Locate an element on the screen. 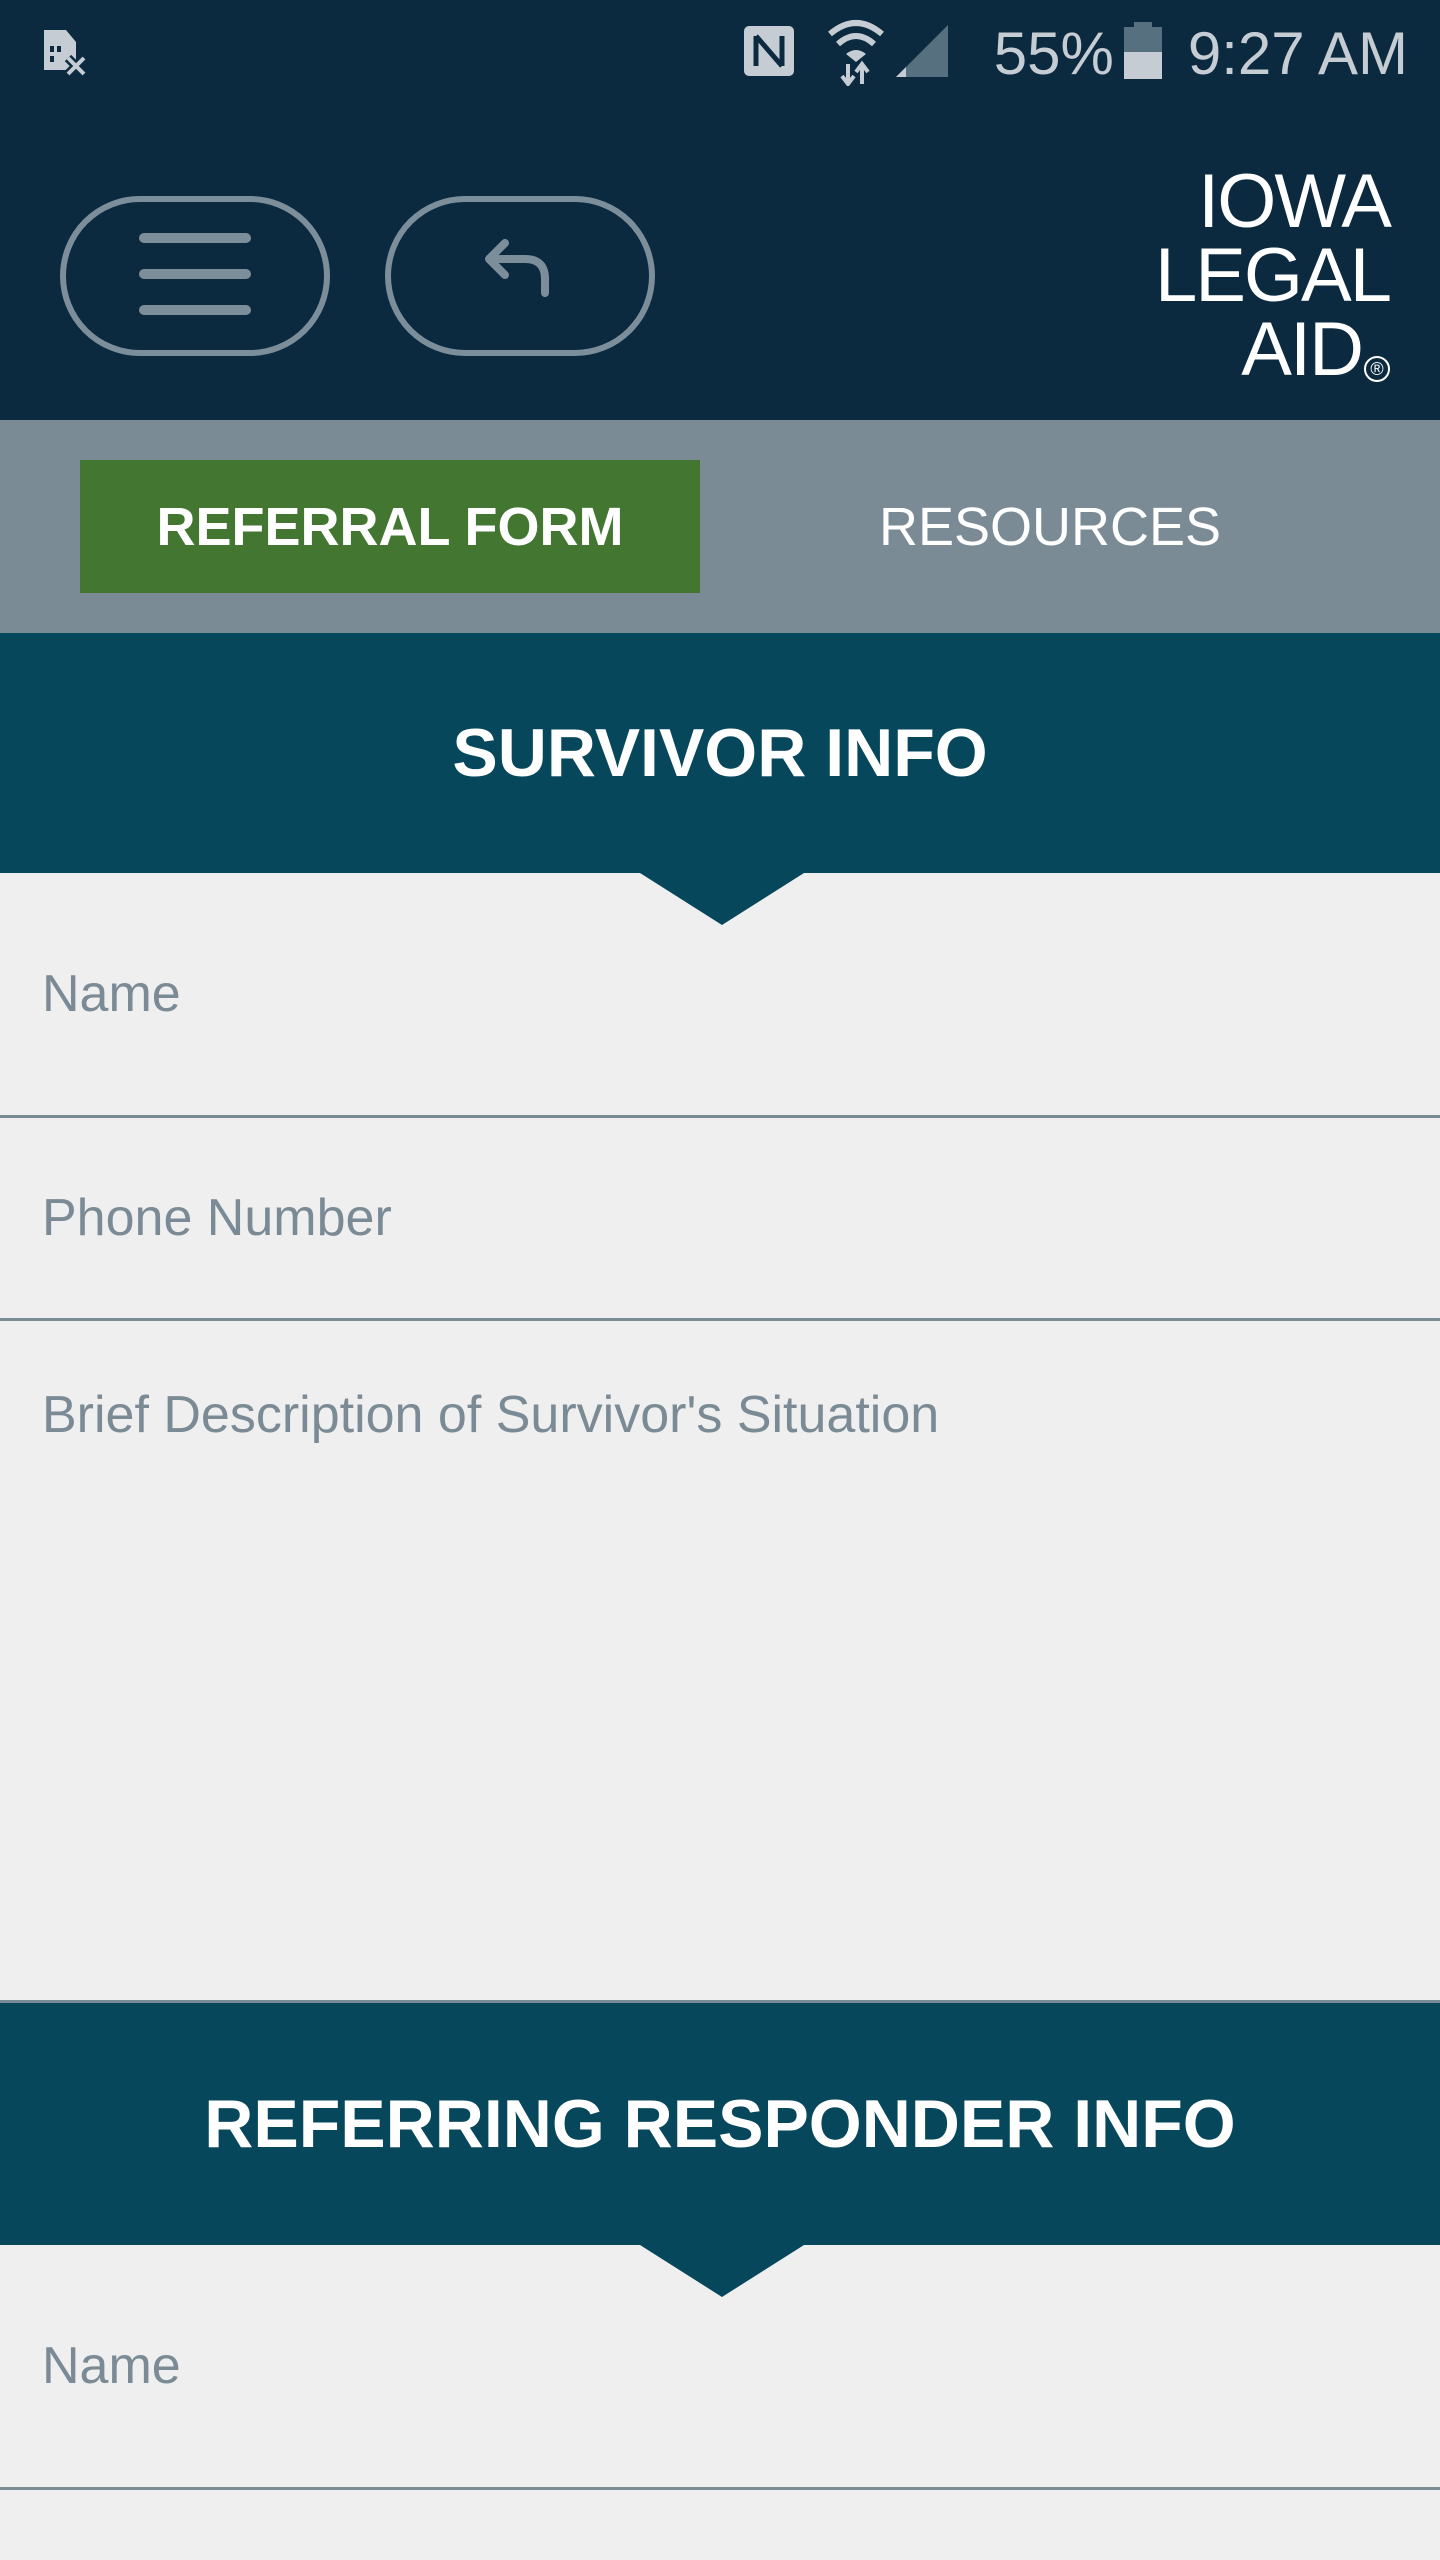 This screenshot has width=1440, height=2560. back-button is located at coordinates (520, 276).